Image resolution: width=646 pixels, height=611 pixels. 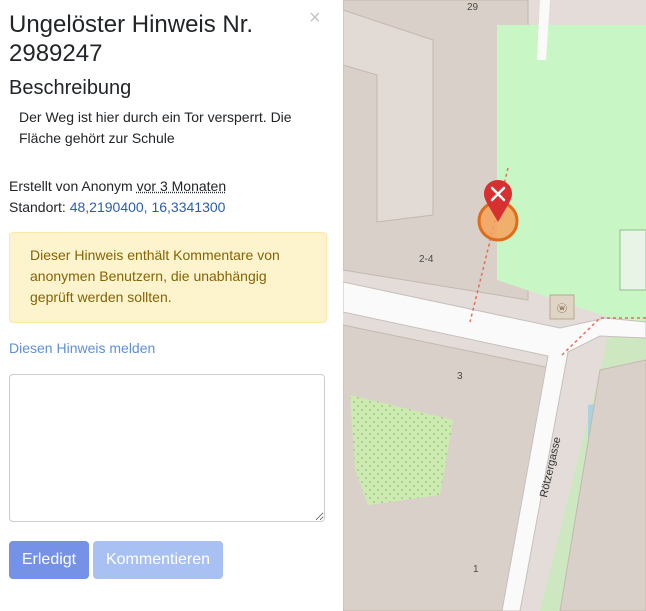 What do you see at coordinates (167, 448) in the screenshot?
I see `comment-textarea` at bounding box center [167, 448].